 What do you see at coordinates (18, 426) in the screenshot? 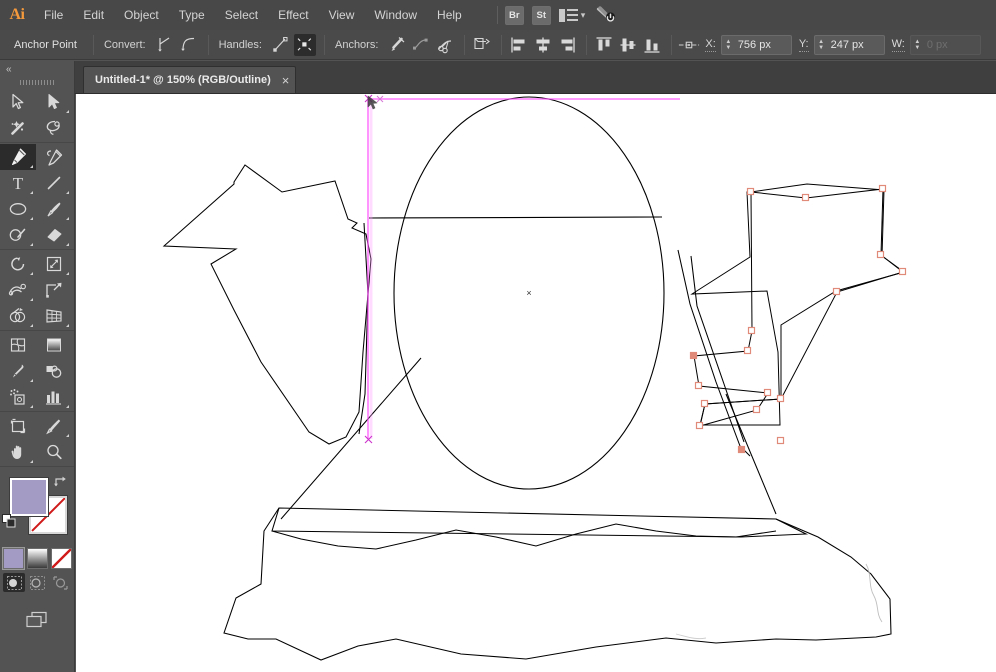
I see `tool-artboard` at bounding box center [18, 426].